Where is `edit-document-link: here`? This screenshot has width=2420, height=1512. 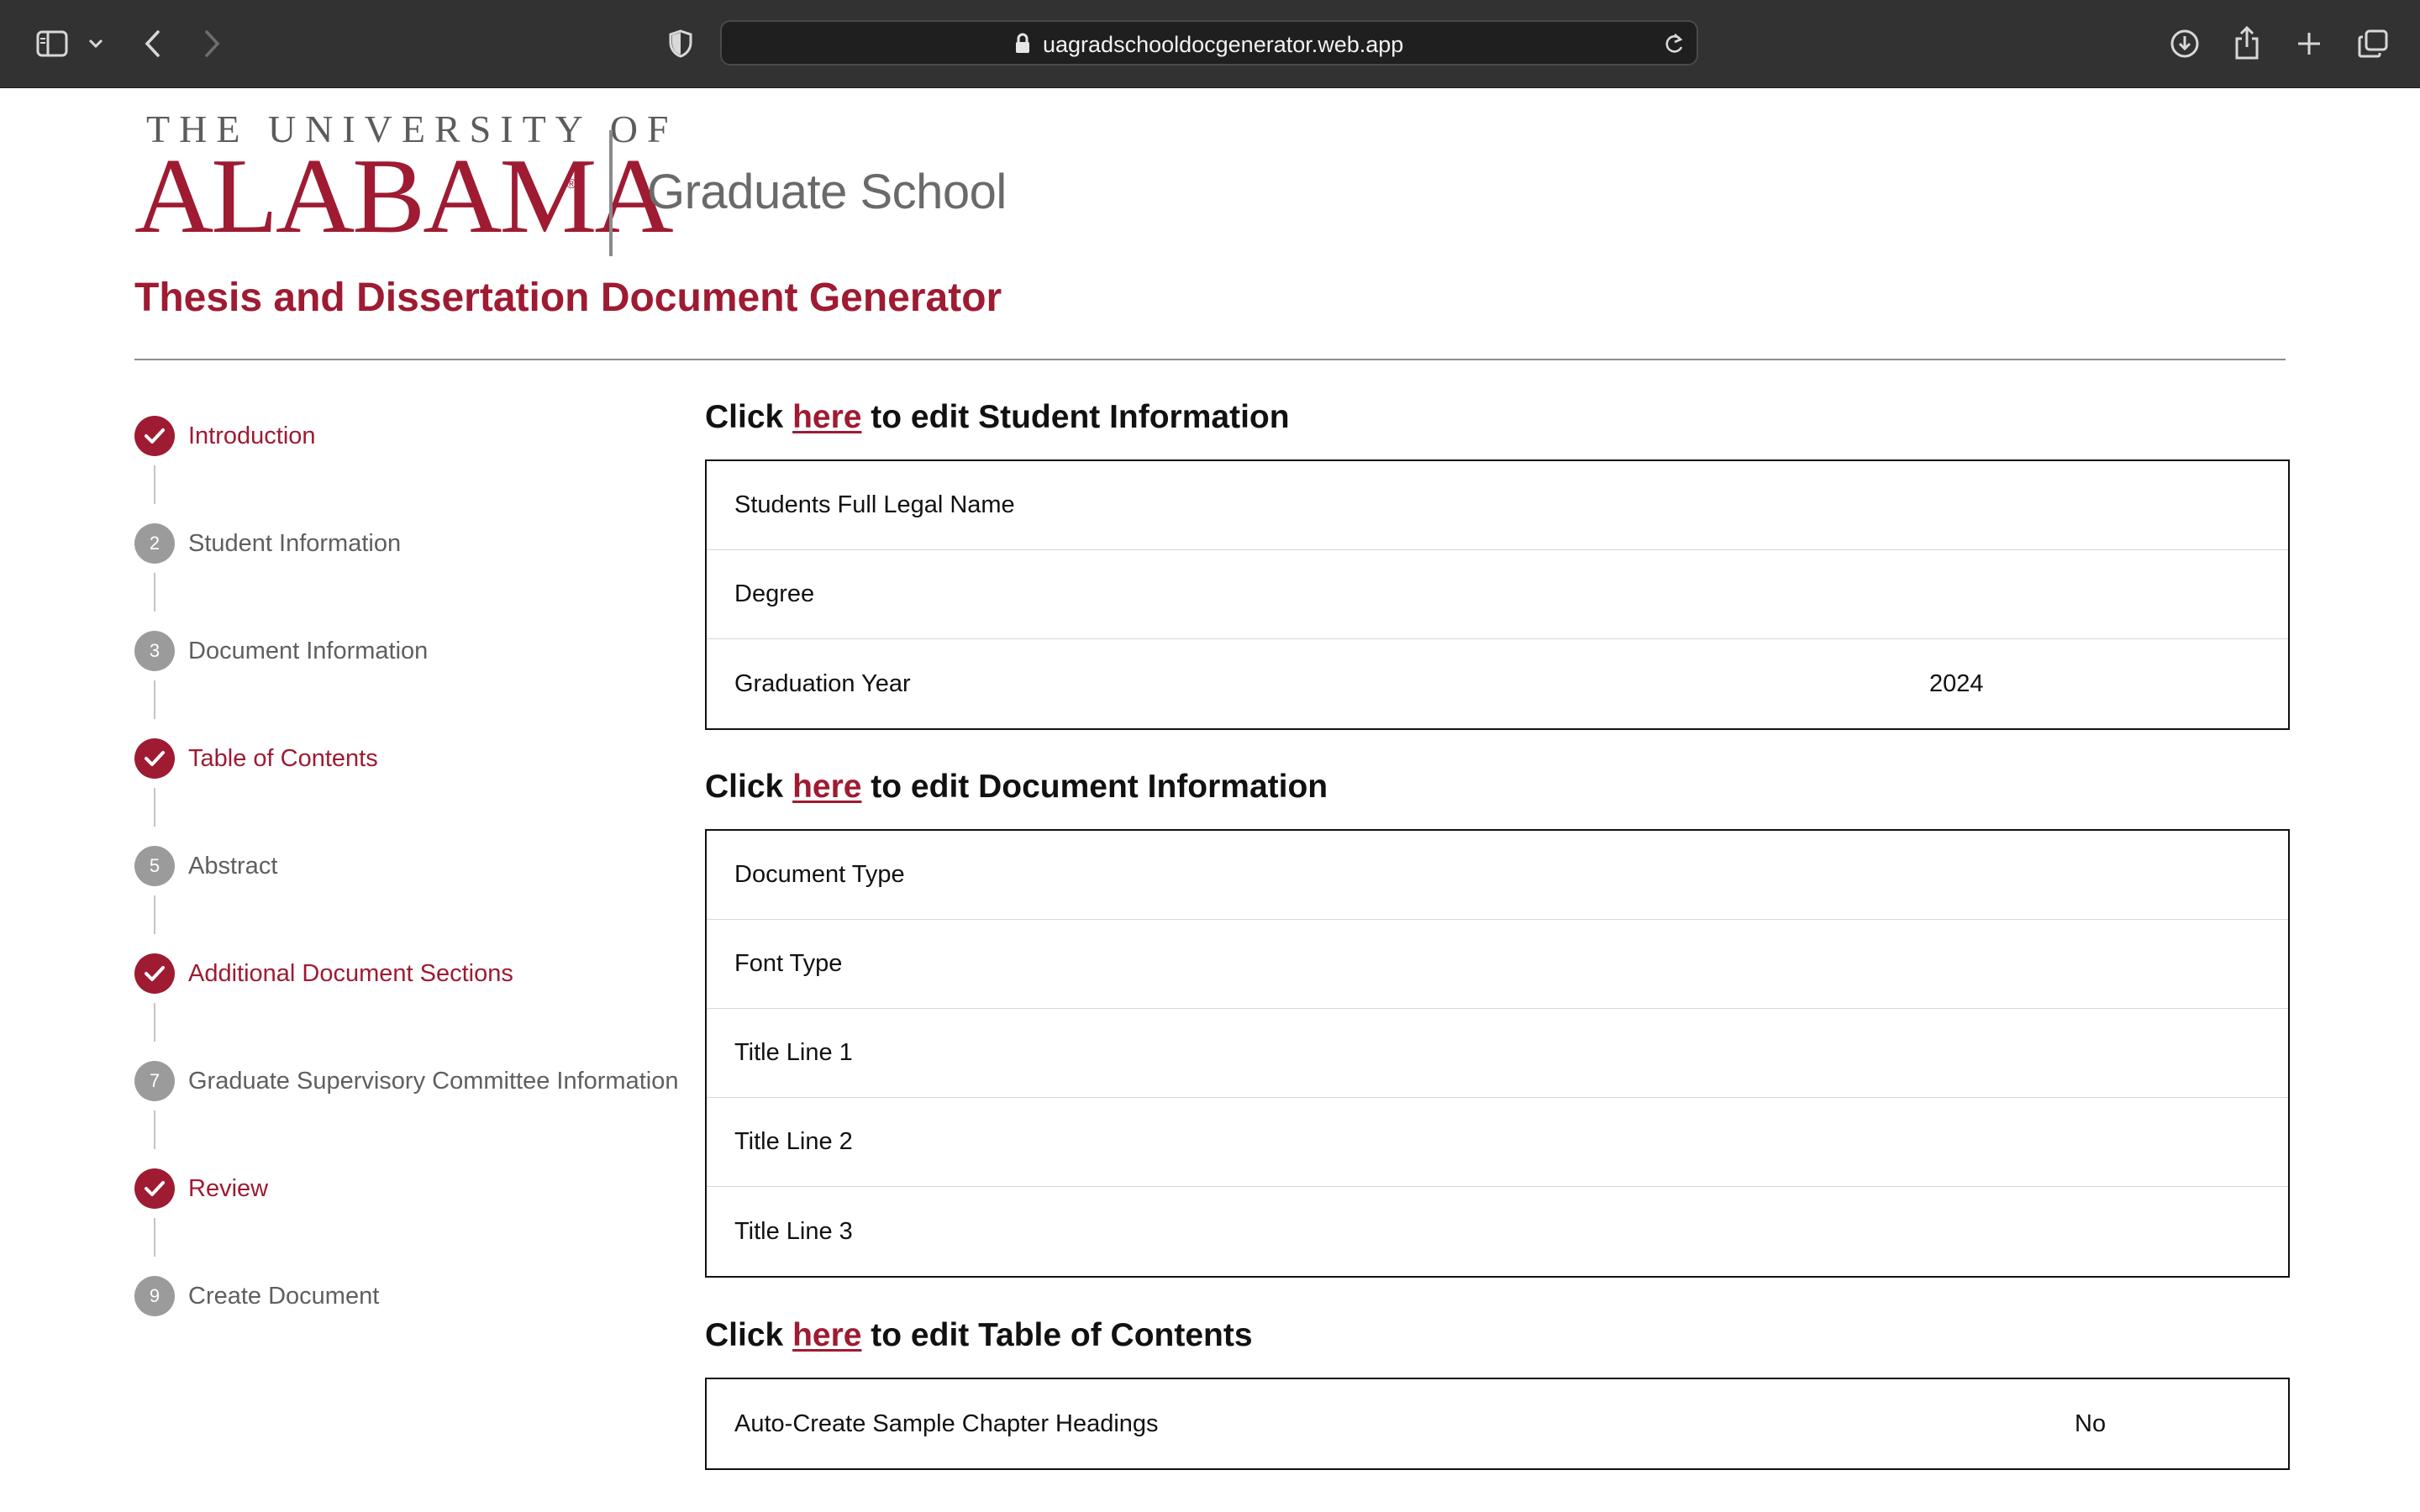
edit-document-link: here is located at coordinates (826, 787).